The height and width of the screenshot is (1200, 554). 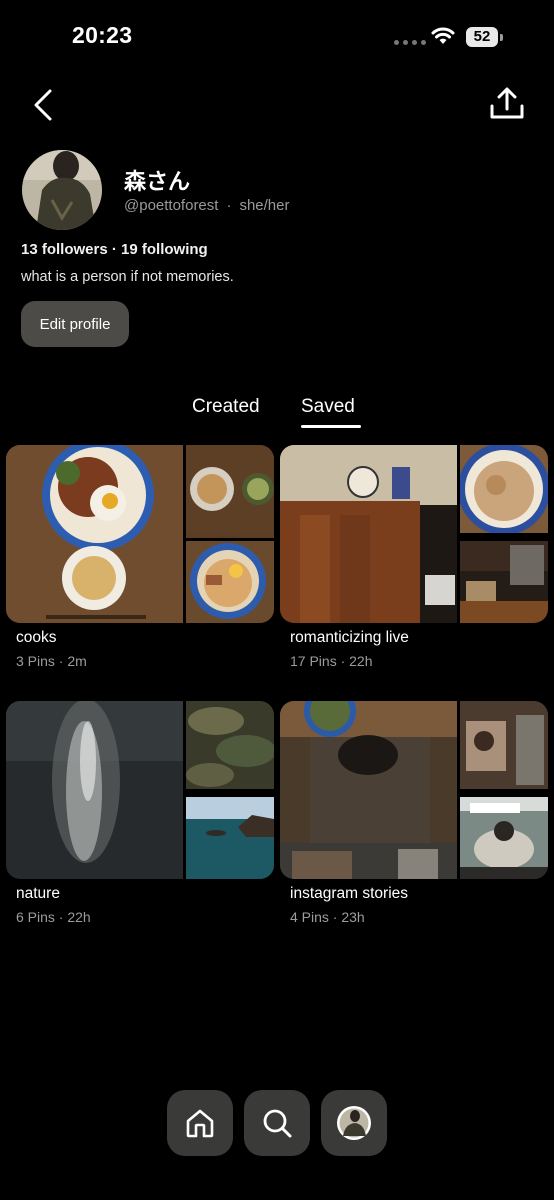 What do you see at coordinates (331, 661) in the screenshot?
I see `board-meta: 17 Pins · 22h` at bounding box center [331, 661].